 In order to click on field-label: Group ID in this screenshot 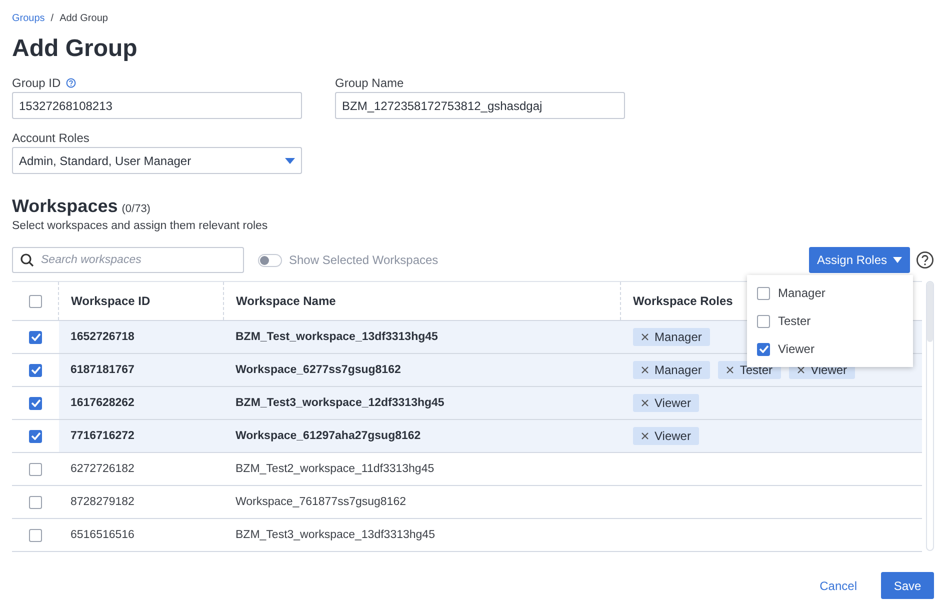, I will do `click(36, 83)`.